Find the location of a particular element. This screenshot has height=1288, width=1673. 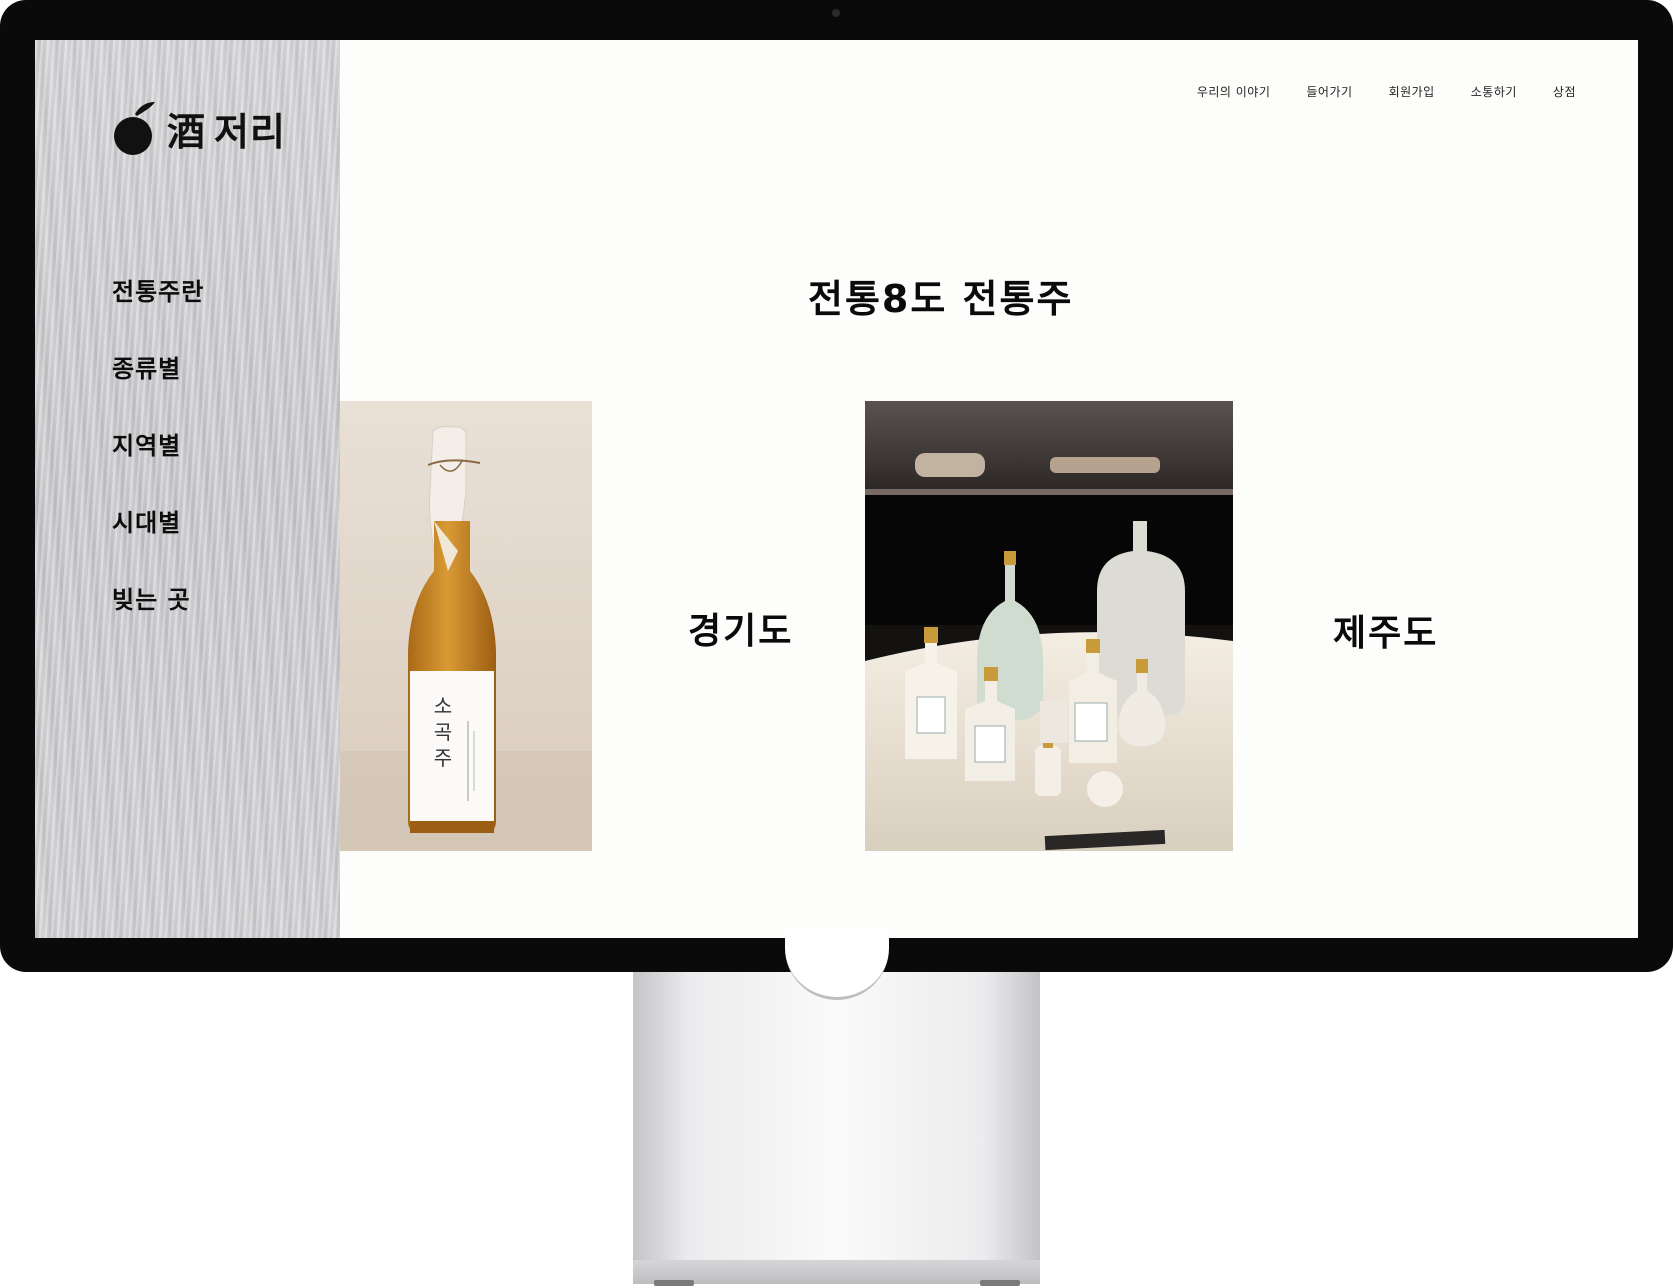

sidebar: 酒 저리 전통주란 종류별 지역별 시대별 빚는 곳 is located at coordinates (187, 489).